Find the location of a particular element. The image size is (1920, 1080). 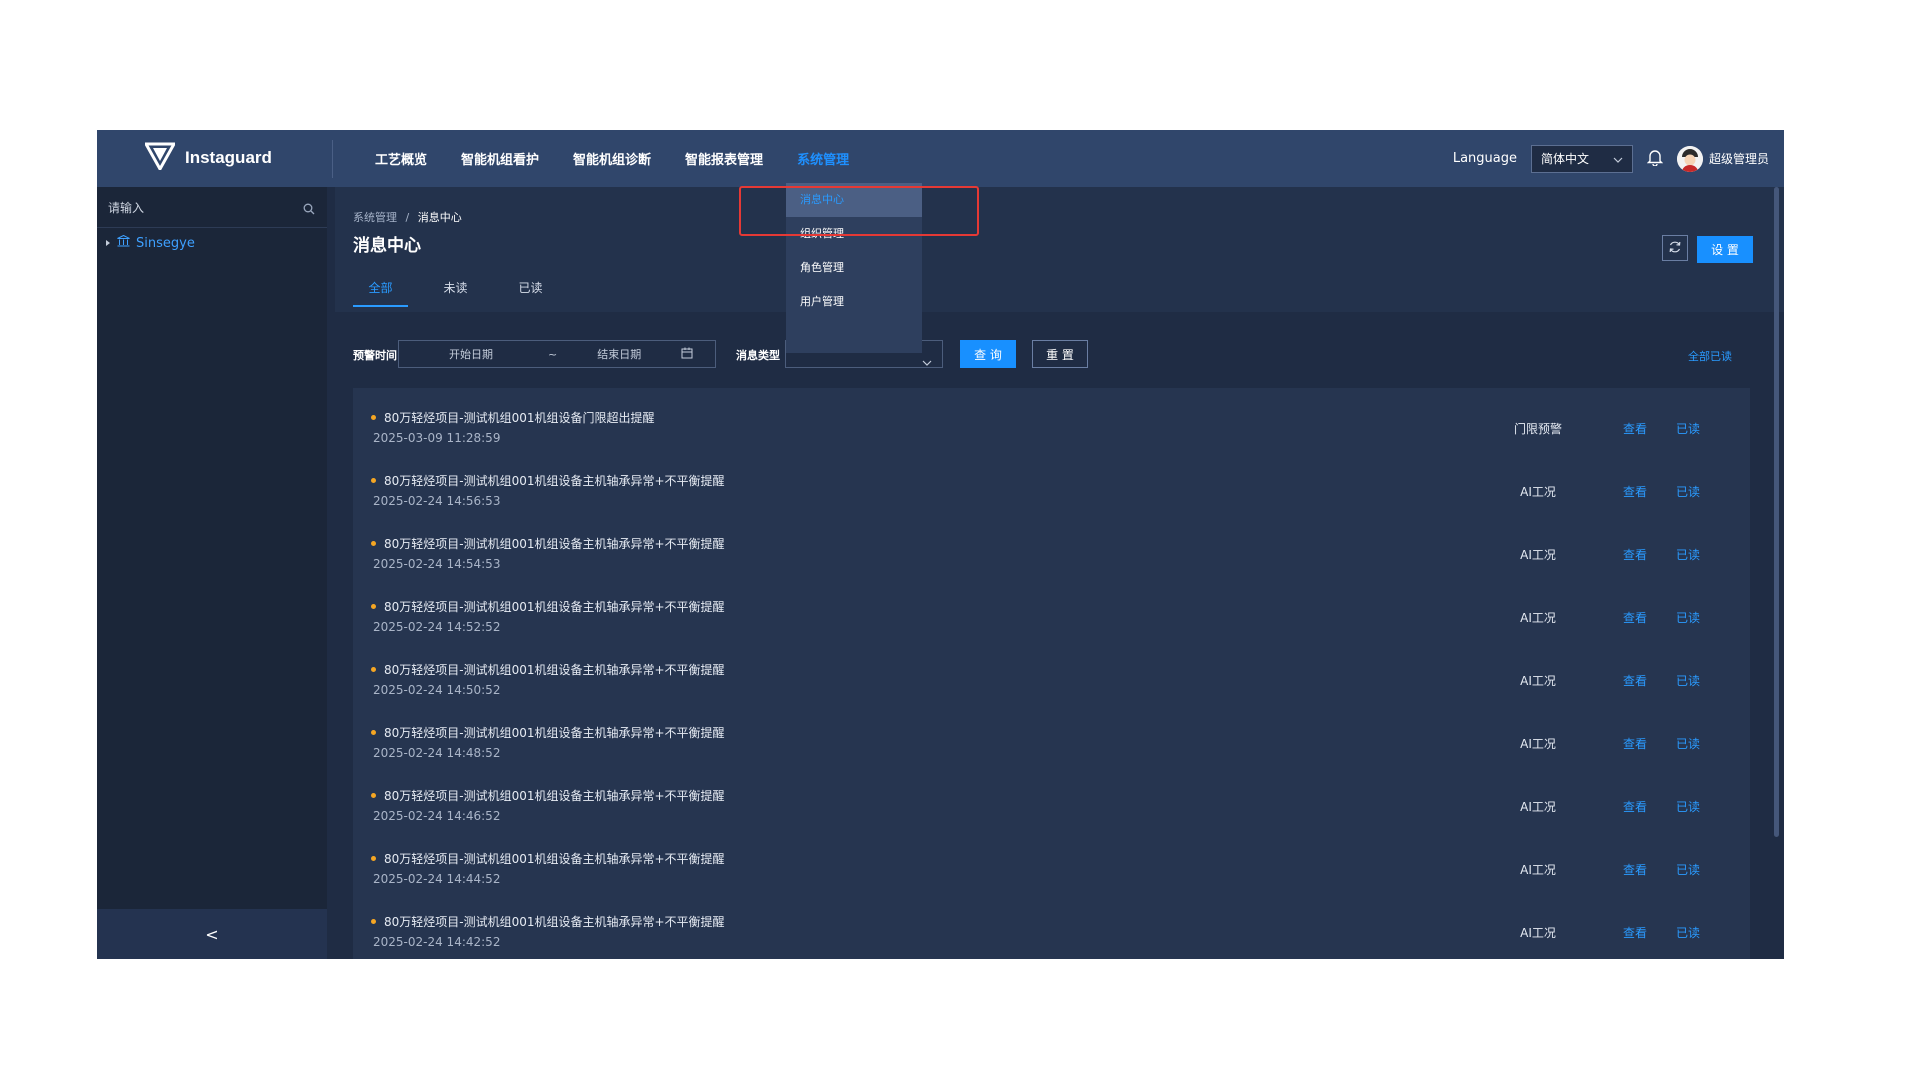

reset-button: 重 置 is located at coordinates (1060, 354).